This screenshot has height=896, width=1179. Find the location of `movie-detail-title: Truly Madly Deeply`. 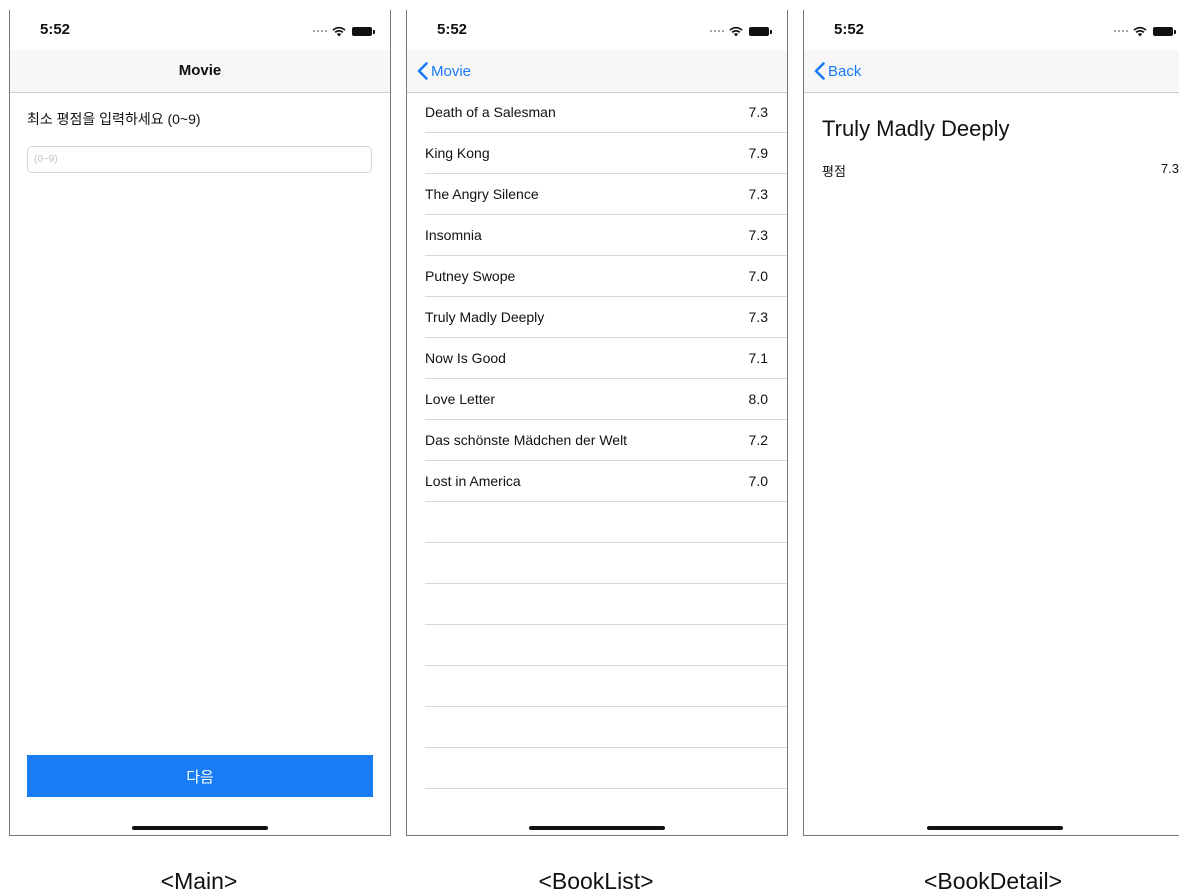

movie-detail-title: Truly Madly Deeply is located at coordinates (916, 128).